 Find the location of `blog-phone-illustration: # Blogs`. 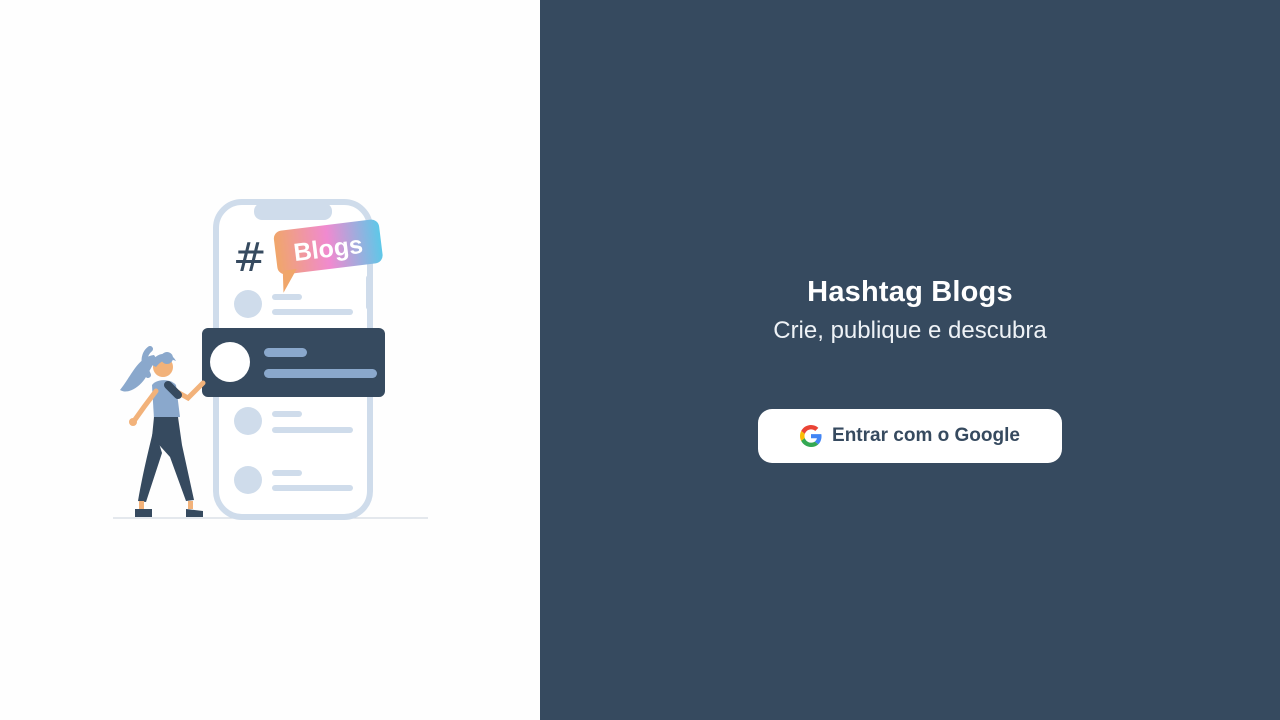

blog-phone-illustration: # Blogs is located at coordinates (270, 359).